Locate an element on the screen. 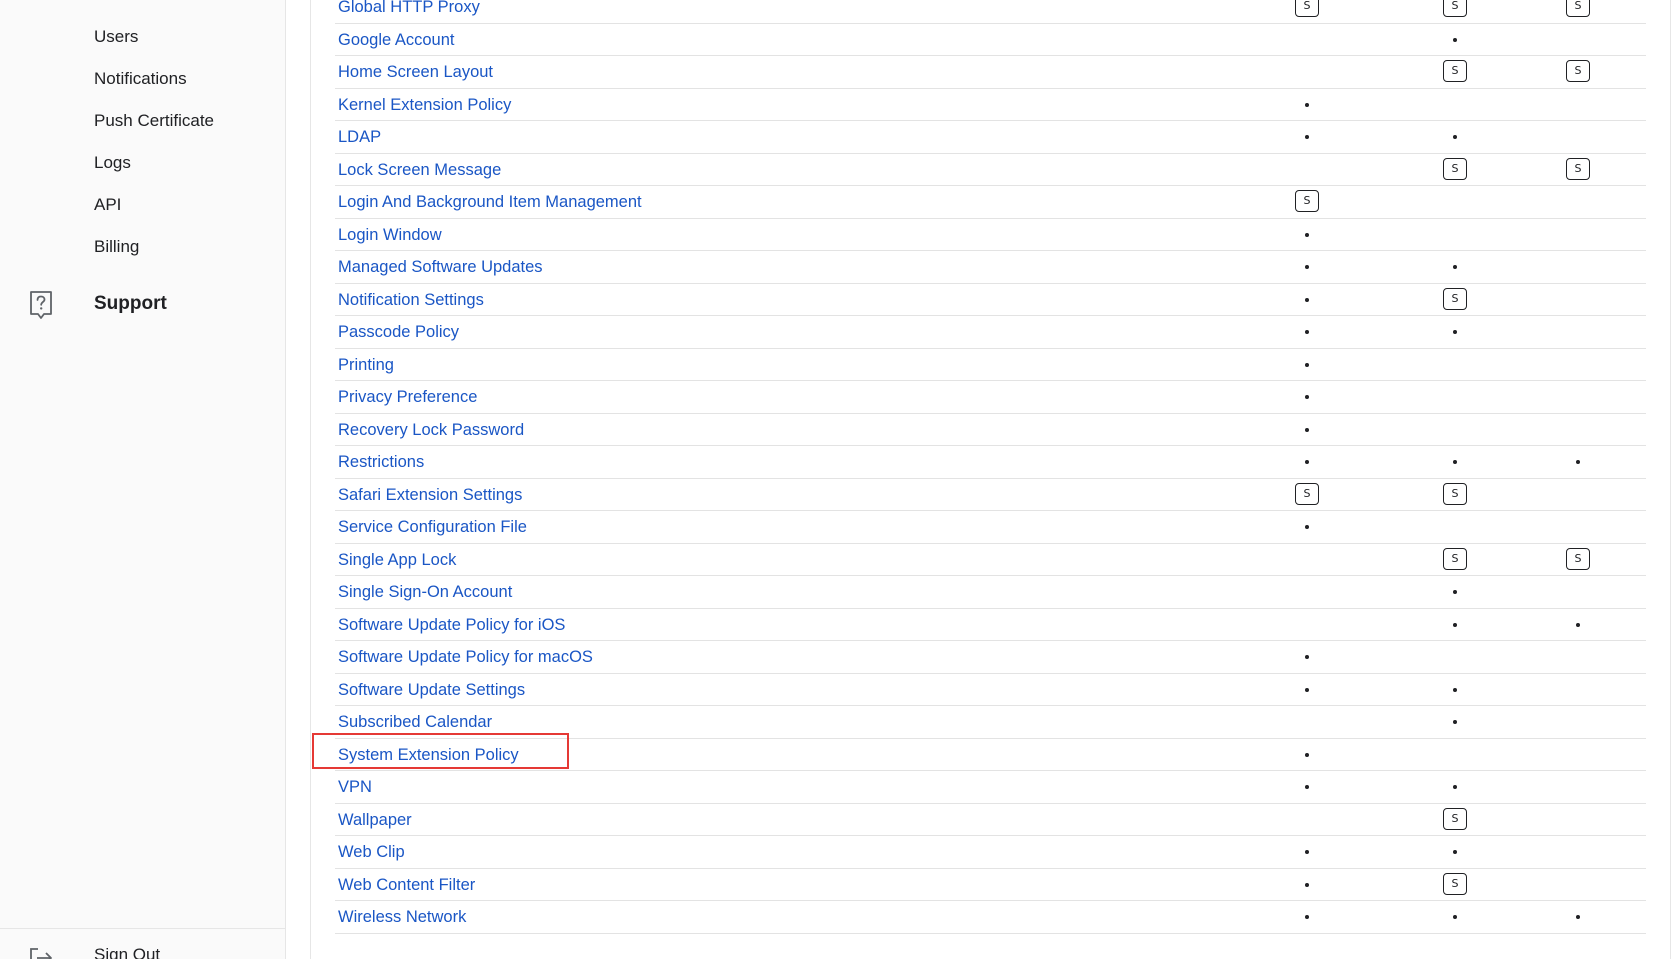 The image size is (1680, 959). table-row: LDAP is located at coordinates (990, 137).